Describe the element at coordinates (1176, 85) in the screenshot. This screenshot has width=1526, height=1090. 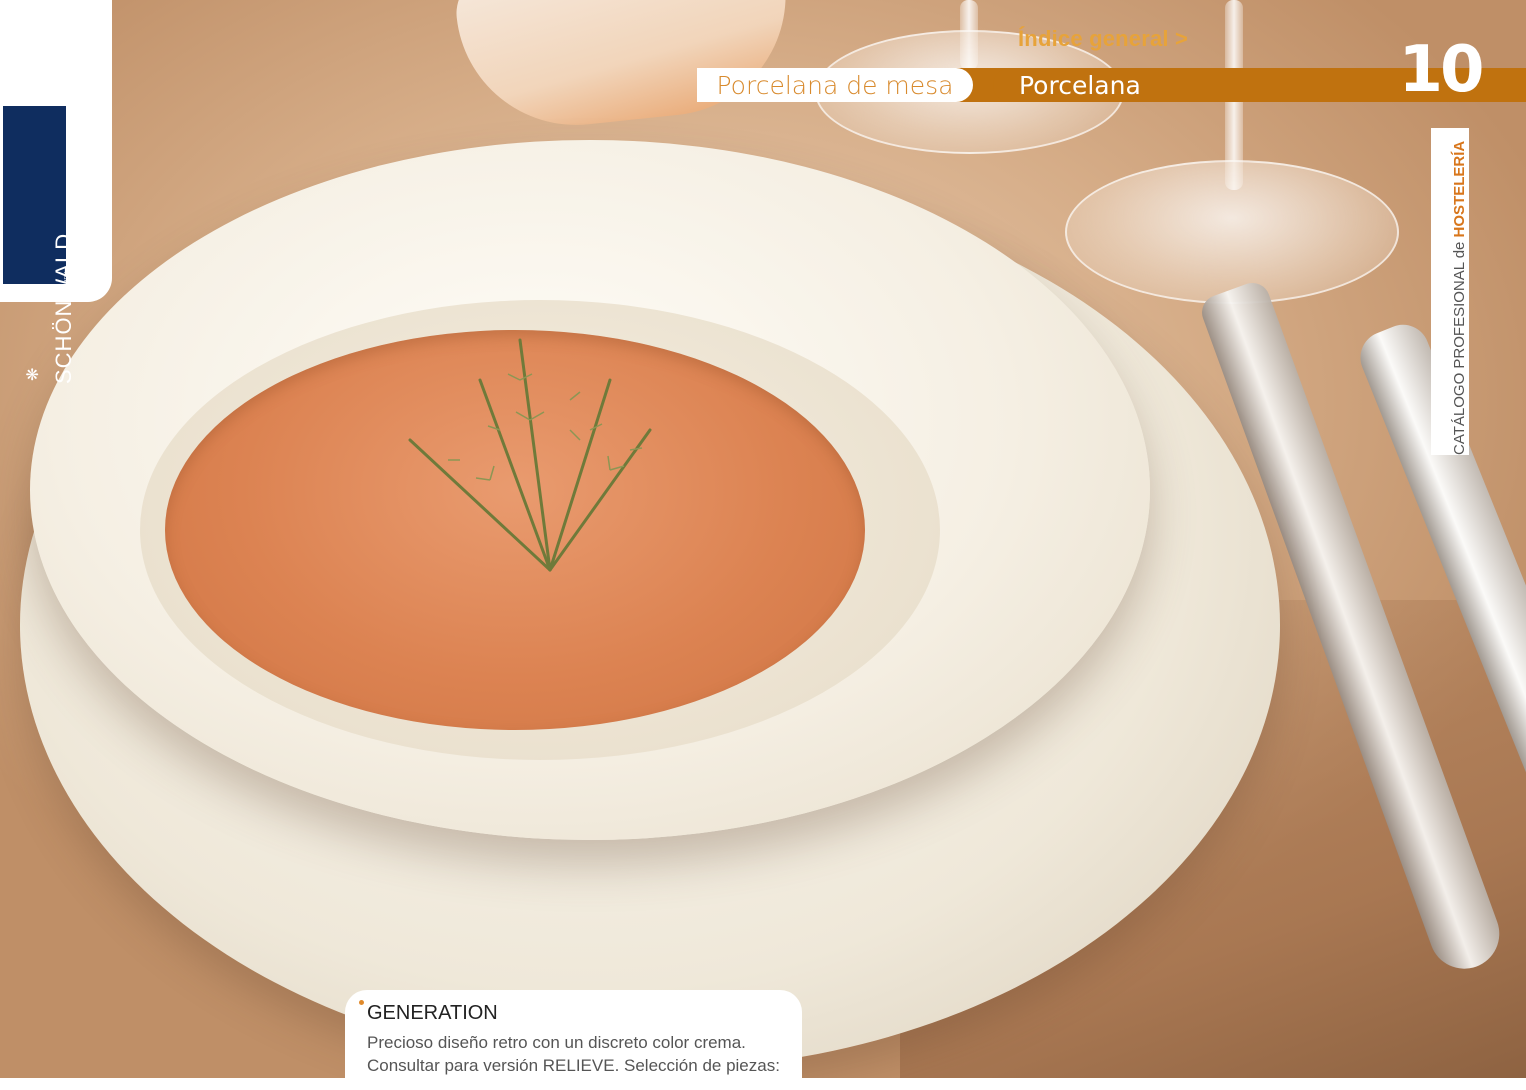
I see `tab-porcelana: Porcelana` at that location.